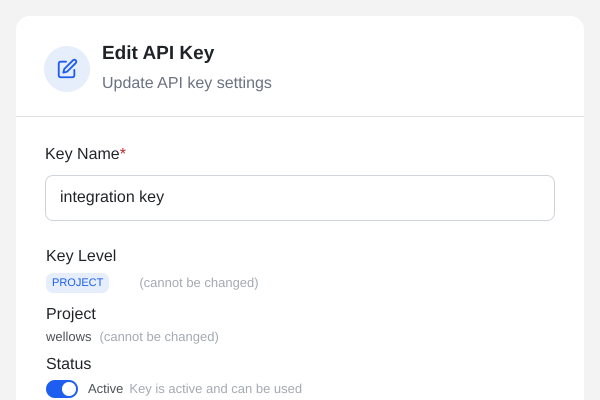 The width and height of the screenshot is (600, 400). What do you see at coordinates (62, 389) in the screenshot?
I see `status-toggle` at bounding box center [62, 389].